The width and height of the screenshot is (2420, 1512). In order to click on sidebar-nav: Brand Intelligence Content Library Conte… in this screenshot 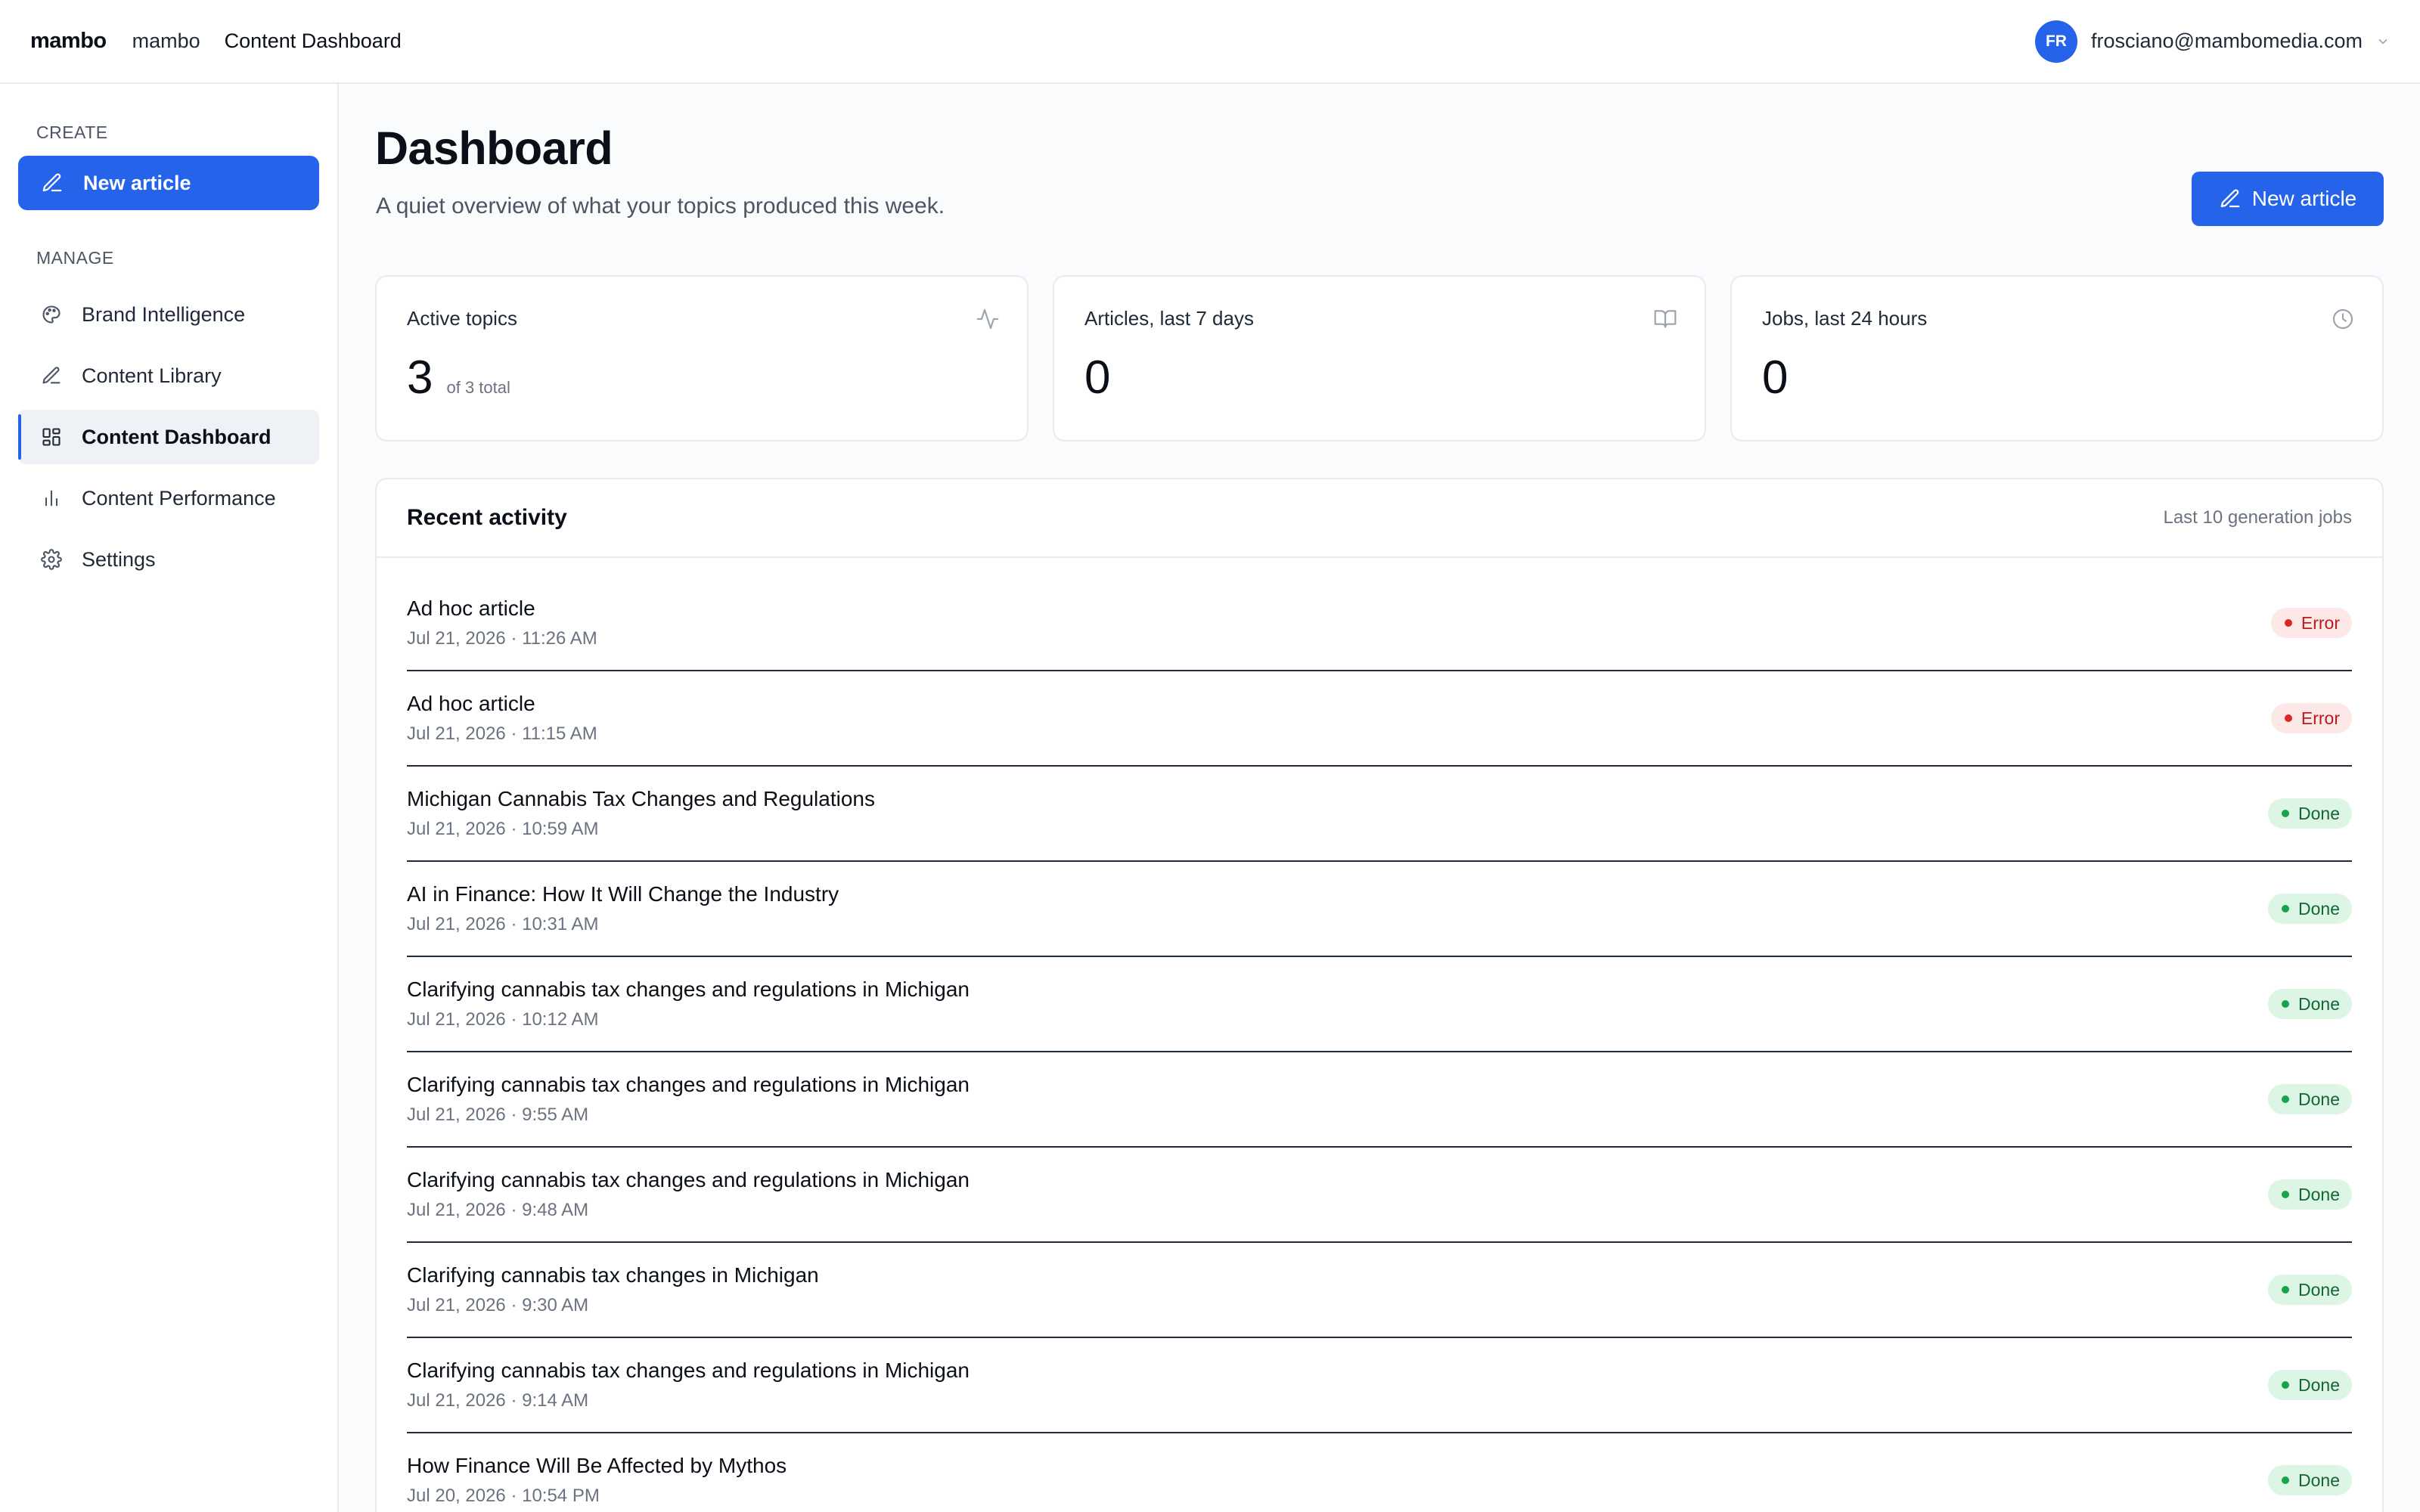, I will do `click(168, 437)`.